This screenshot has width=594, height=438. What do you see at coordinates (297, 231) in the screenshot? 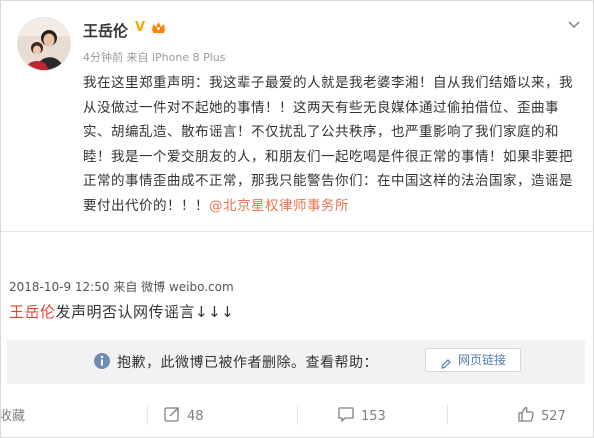
I see `divider` at bounding box center [297, 231].